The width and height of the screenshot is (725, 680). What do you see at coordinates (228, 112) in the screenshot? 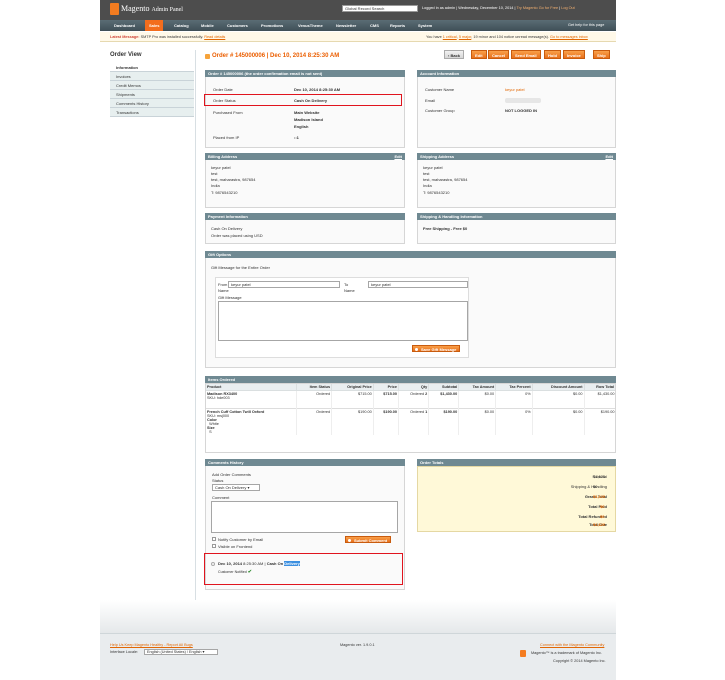
I see `purchased-label: Purchased From` at bounding box center [228, 112].